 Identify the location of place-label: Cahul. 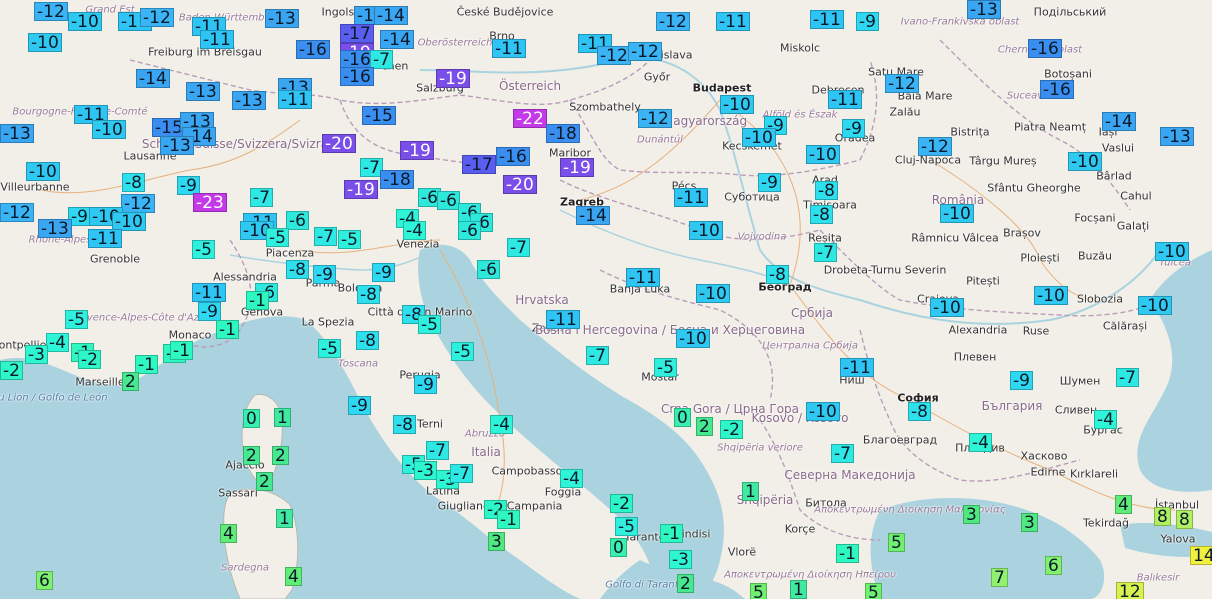
(1136, 196).